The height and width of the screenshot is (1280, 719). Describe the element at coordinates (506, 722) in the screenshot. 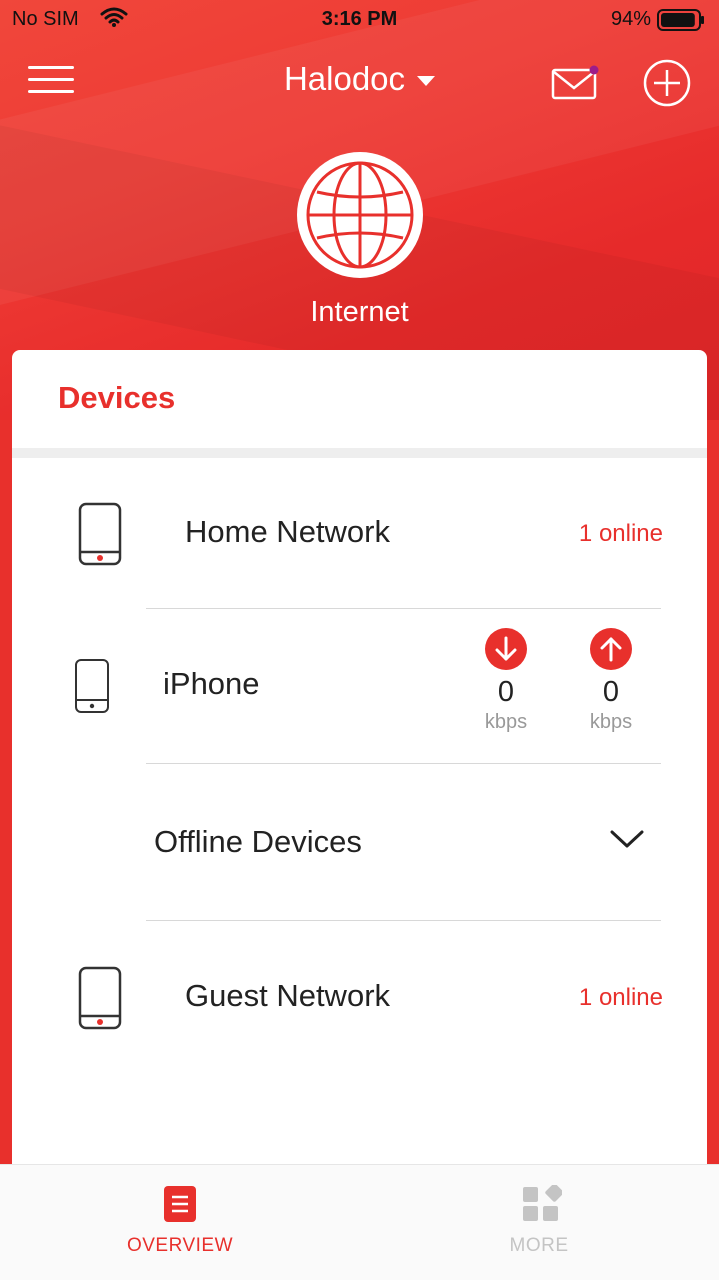

I see `download-unit: kbps` at that location.